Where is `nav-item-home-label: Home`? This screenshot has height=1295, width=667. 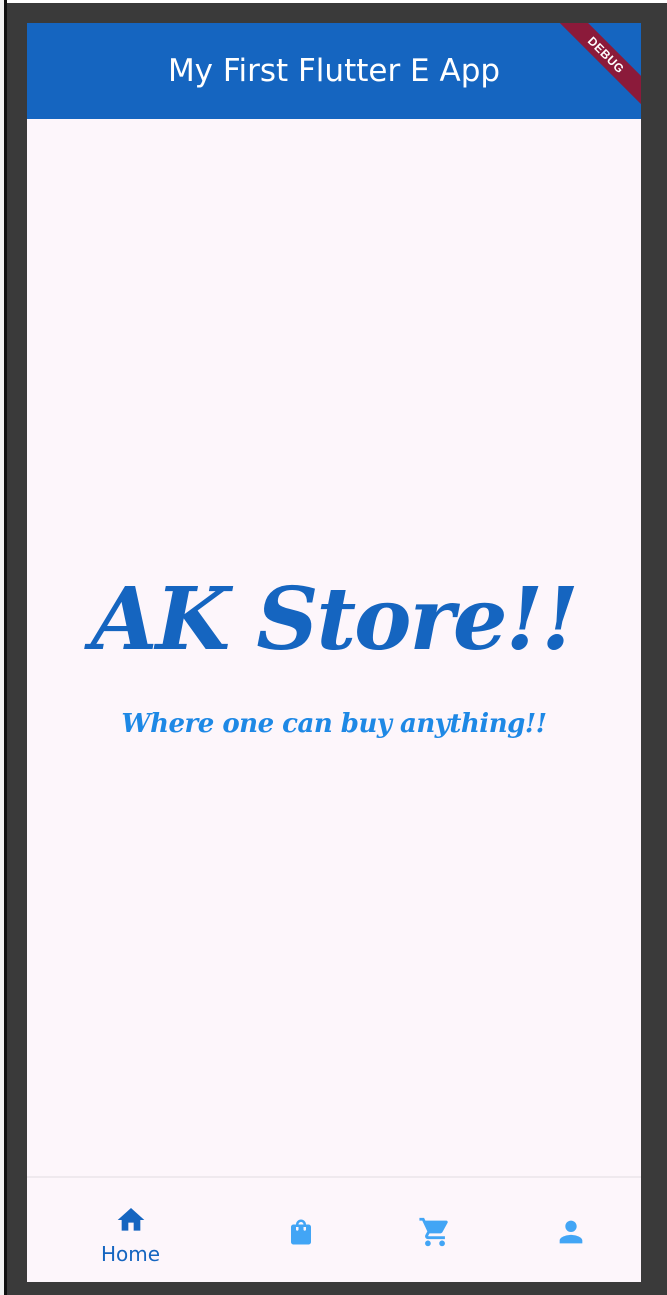
nav-item-home-label: Home is located at coordinates (130, 1254).